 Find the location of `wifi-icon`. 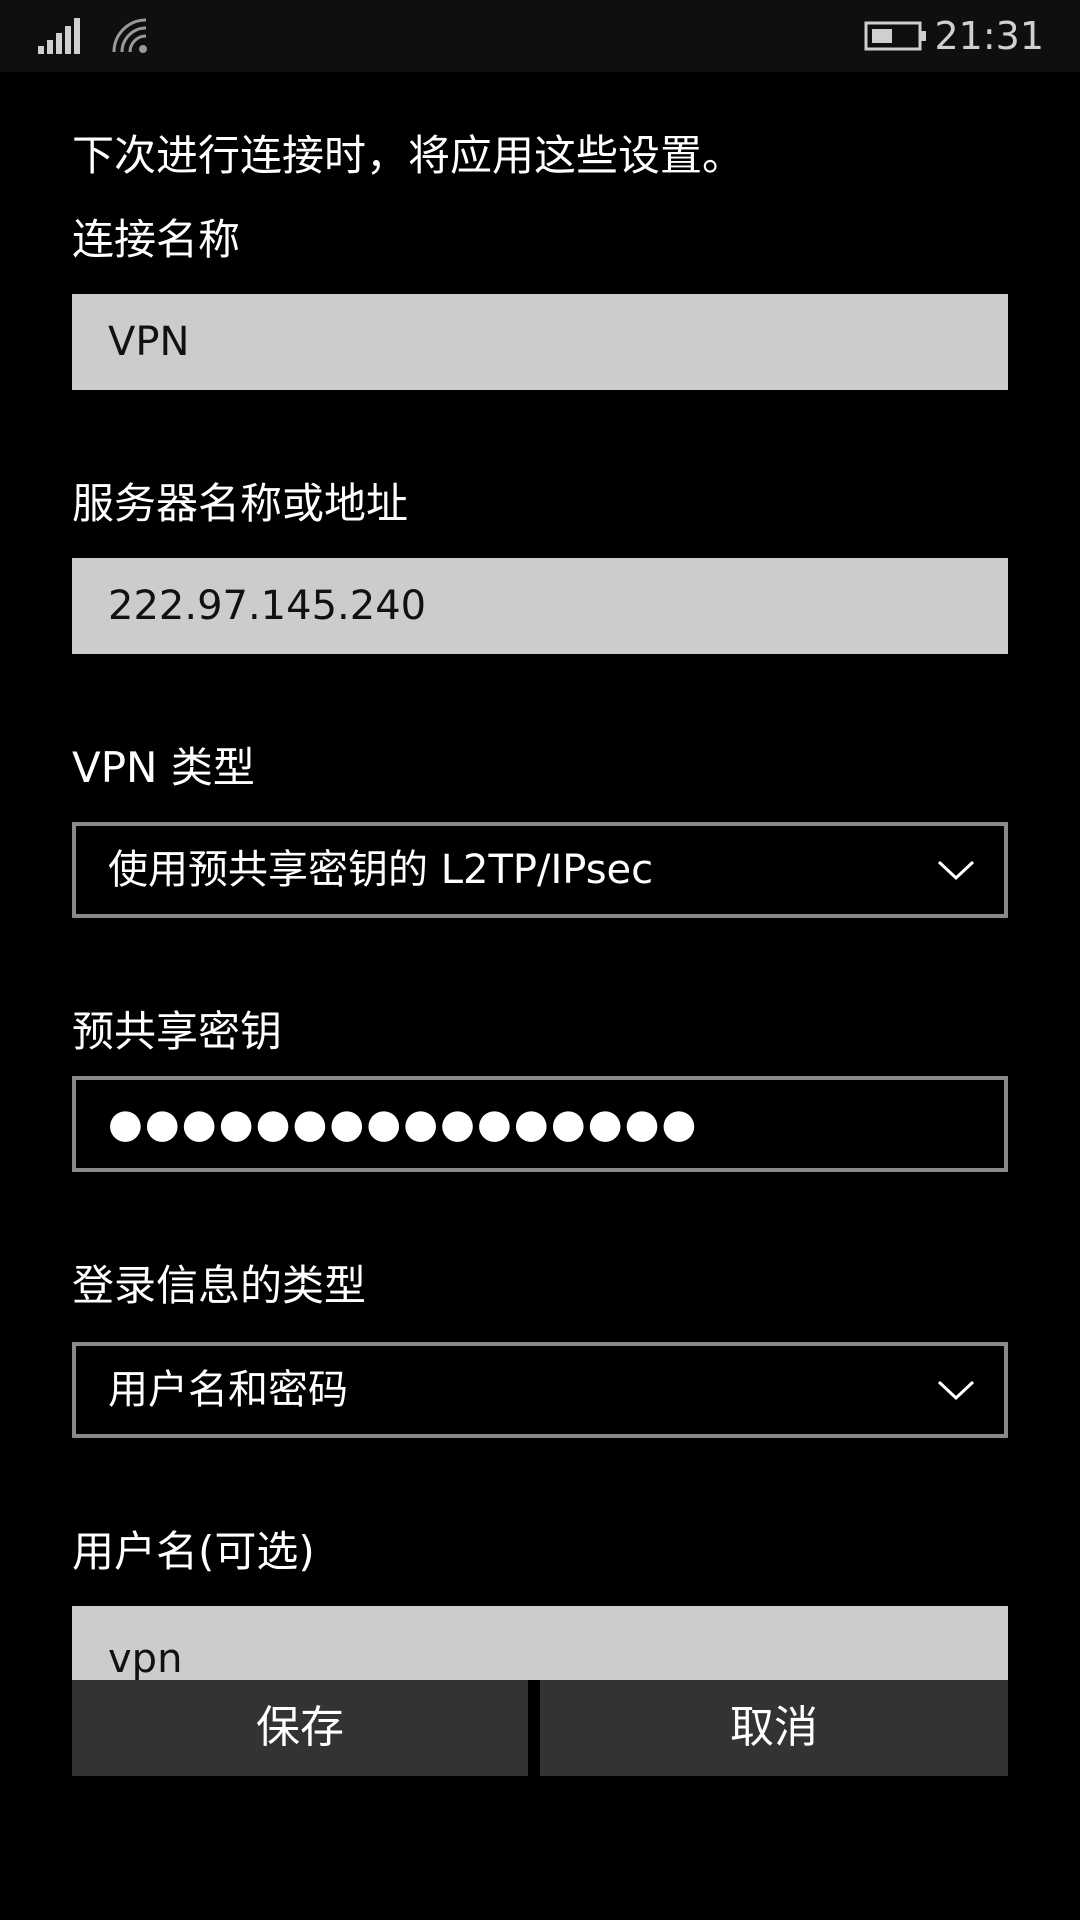

wifi-icon is located at coordinates (129, 35).